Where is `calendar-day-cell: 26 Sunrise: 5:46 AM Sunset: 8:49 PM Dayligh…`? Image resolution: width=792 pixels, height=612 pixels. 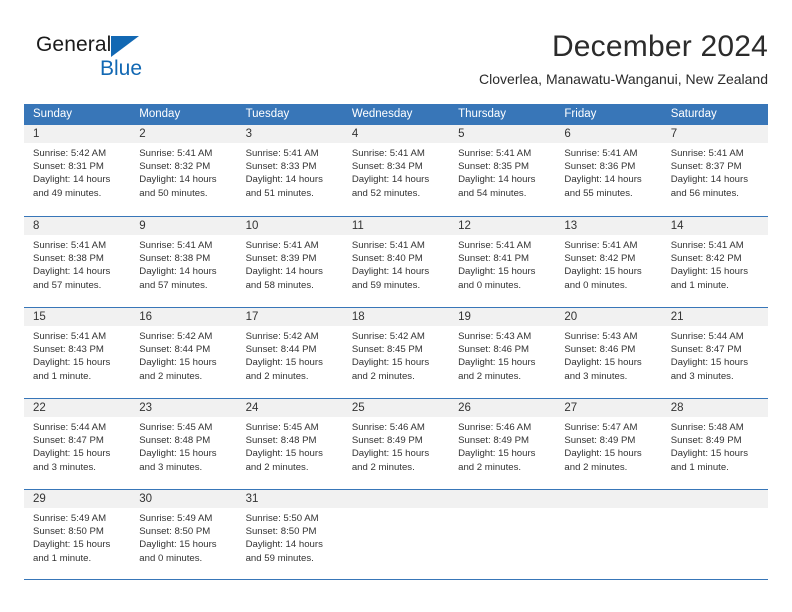 calendar-day-cell: 26 Sunrise: 5:46 AM Sunset: 8:49 PM Dayligh… is located at coordinates (502, 444).